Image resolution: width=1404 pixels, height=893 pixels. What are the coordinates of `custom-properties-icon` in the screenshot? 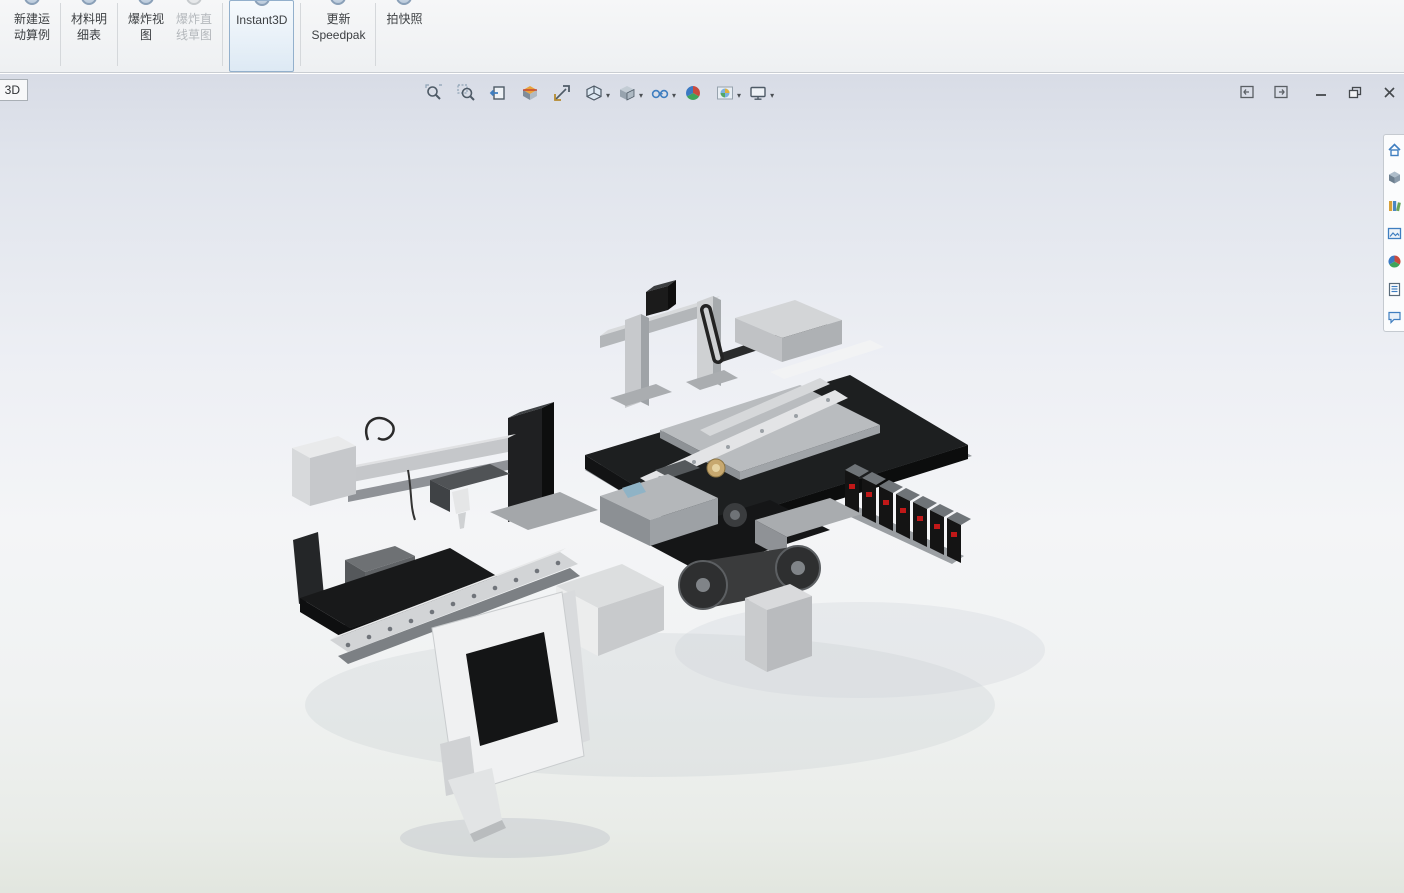 It's located at (1394, 289).